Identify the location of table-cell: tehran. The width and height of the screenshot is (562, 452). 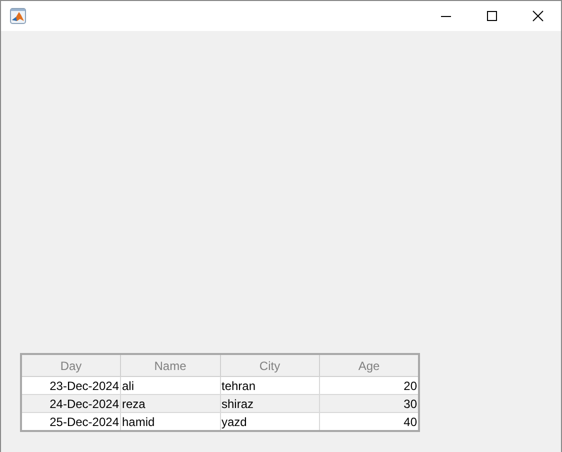
(270, 385).